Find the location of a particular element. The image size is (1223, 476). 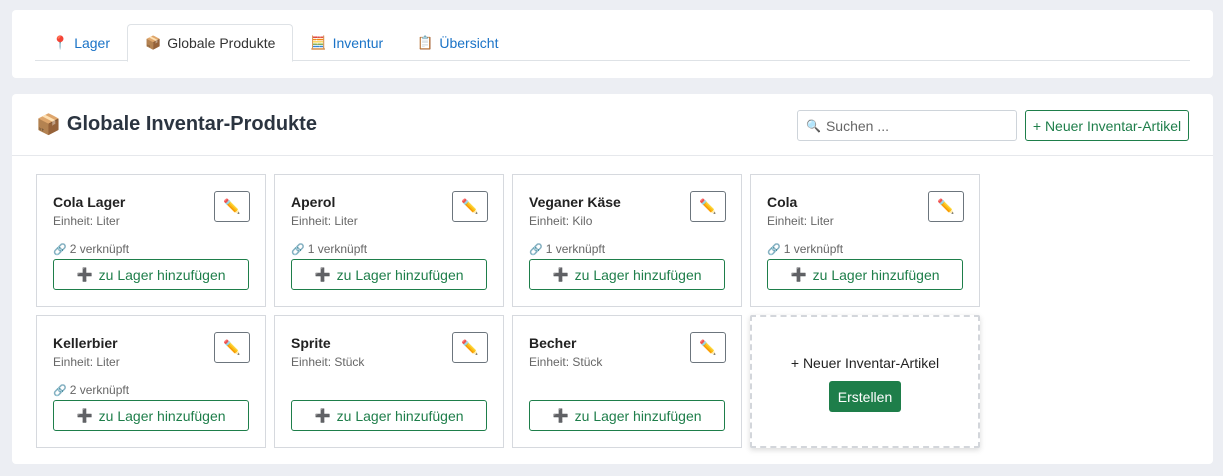

create-button: Erstellen is located at coordinates (865, 396).